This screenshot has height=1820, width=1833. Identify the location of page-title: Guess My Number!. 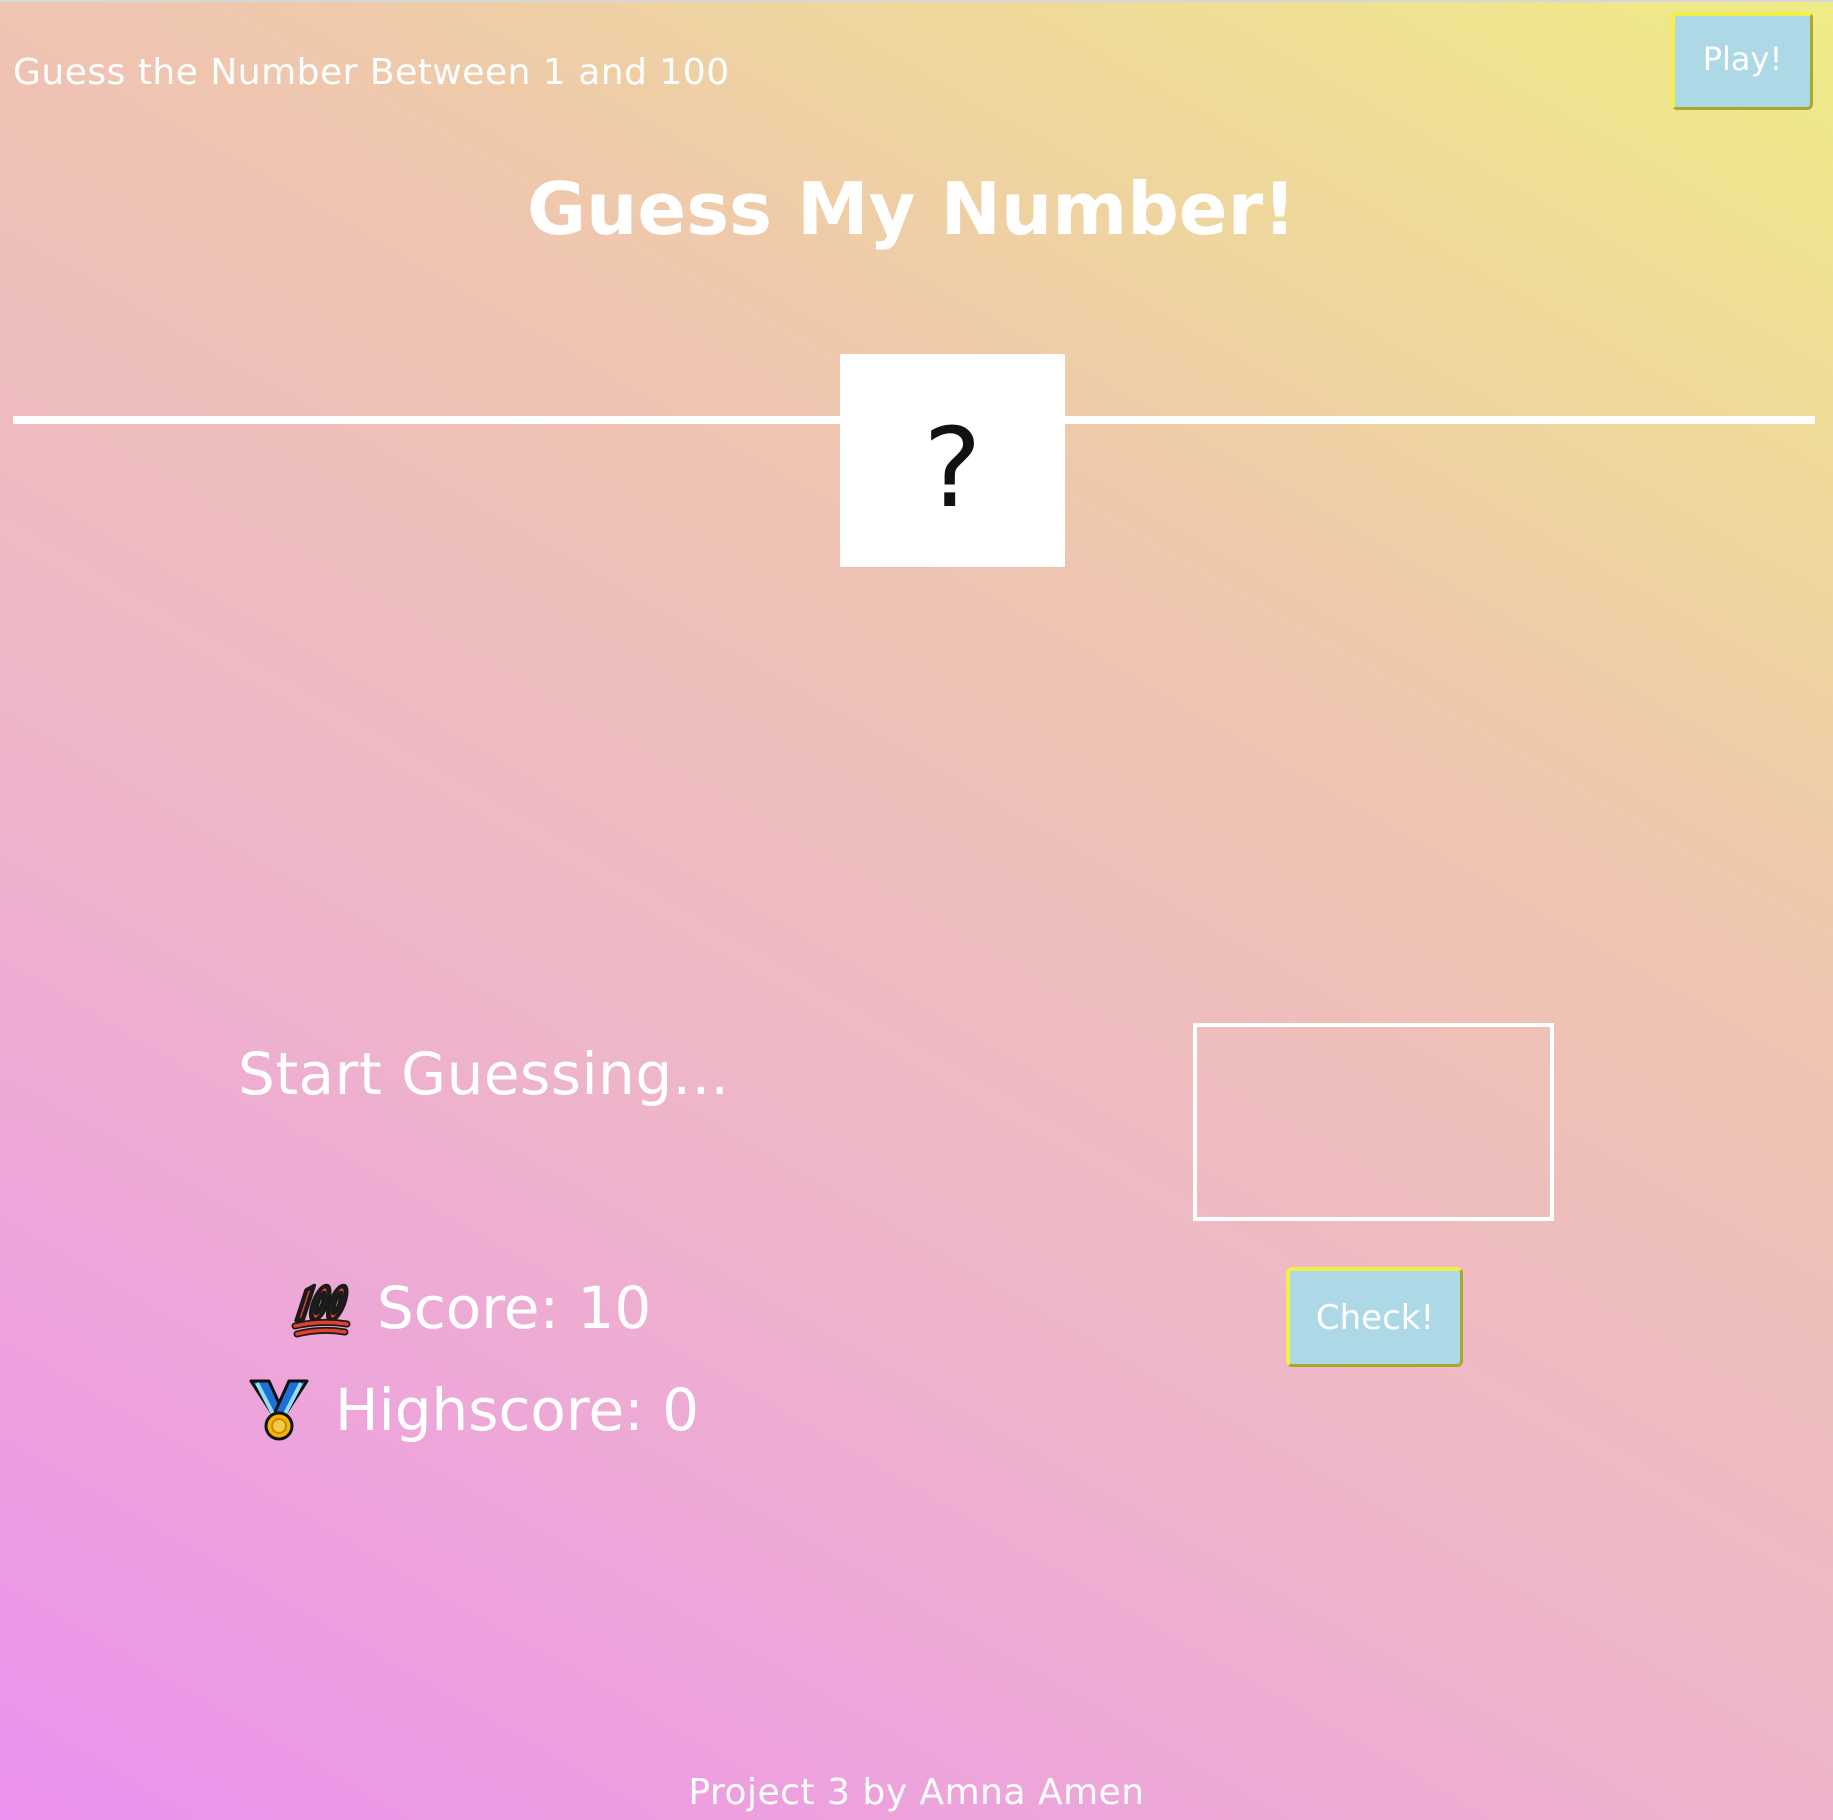
(911, 209).